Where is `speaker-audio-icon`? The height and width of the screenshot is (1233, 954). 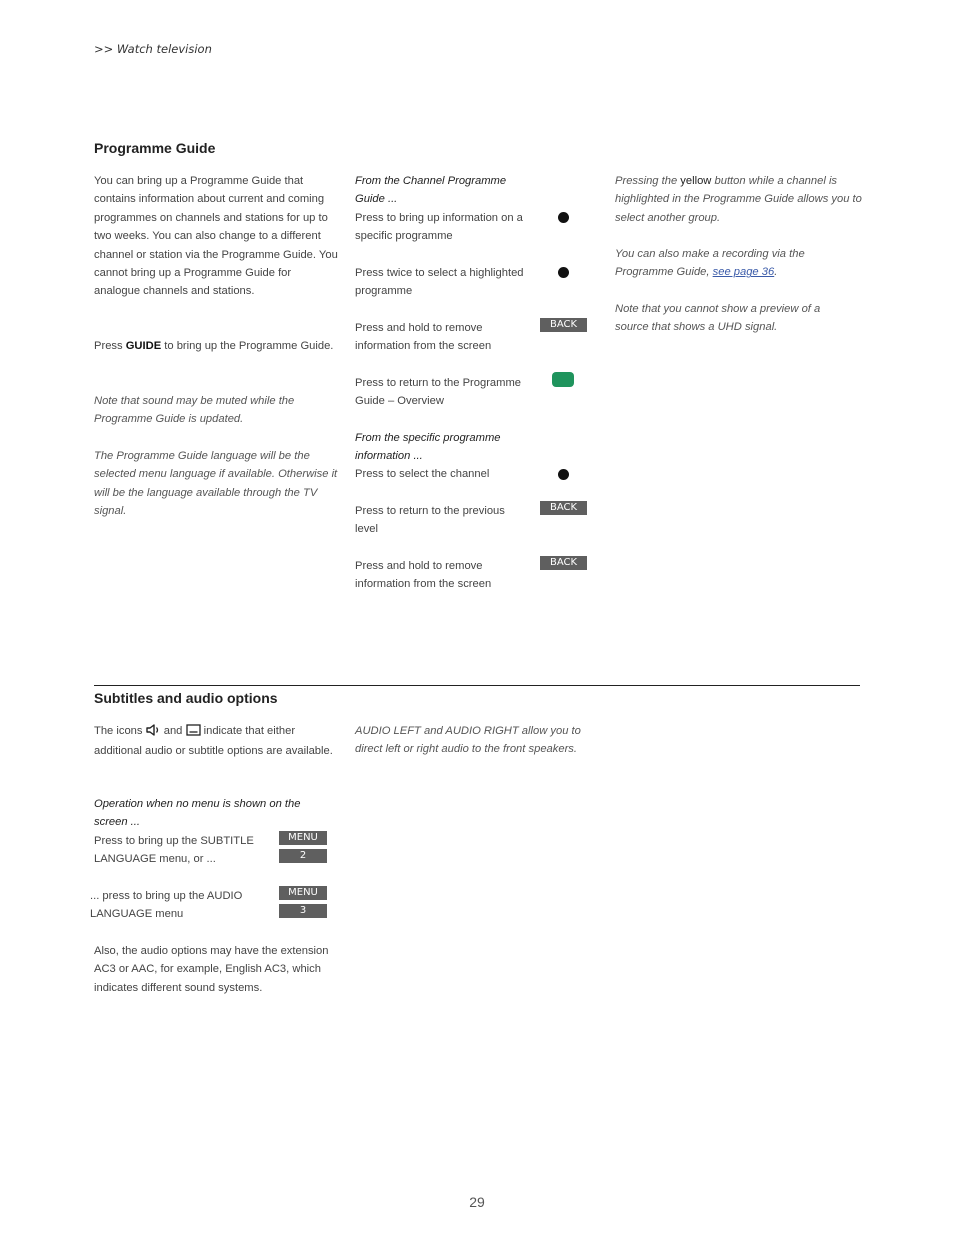 speaker-audio-icon is located at coordinates (153, 733).